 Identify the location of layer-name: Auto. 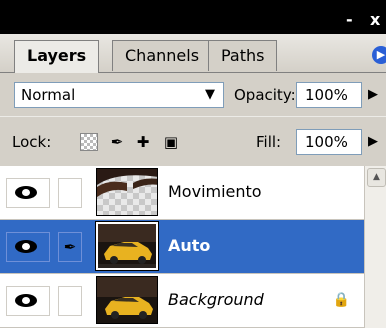
(189, 245).